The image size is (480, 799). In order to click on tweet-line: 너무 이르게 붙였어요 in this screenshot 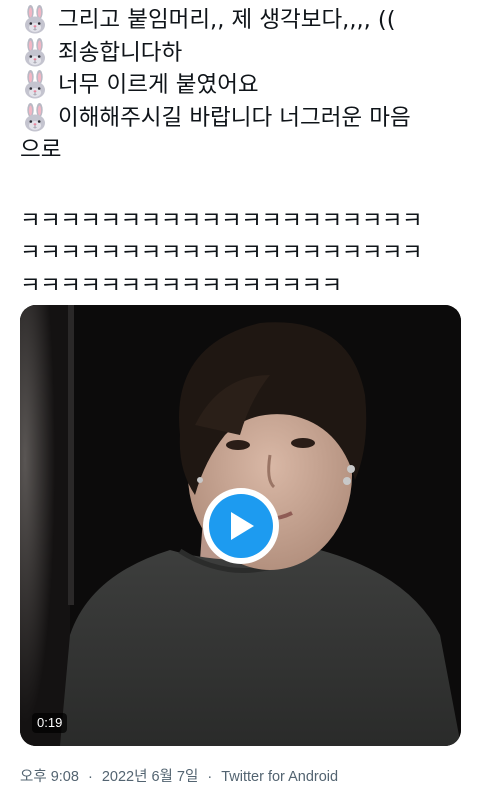, I will do `click(244, 85)`.